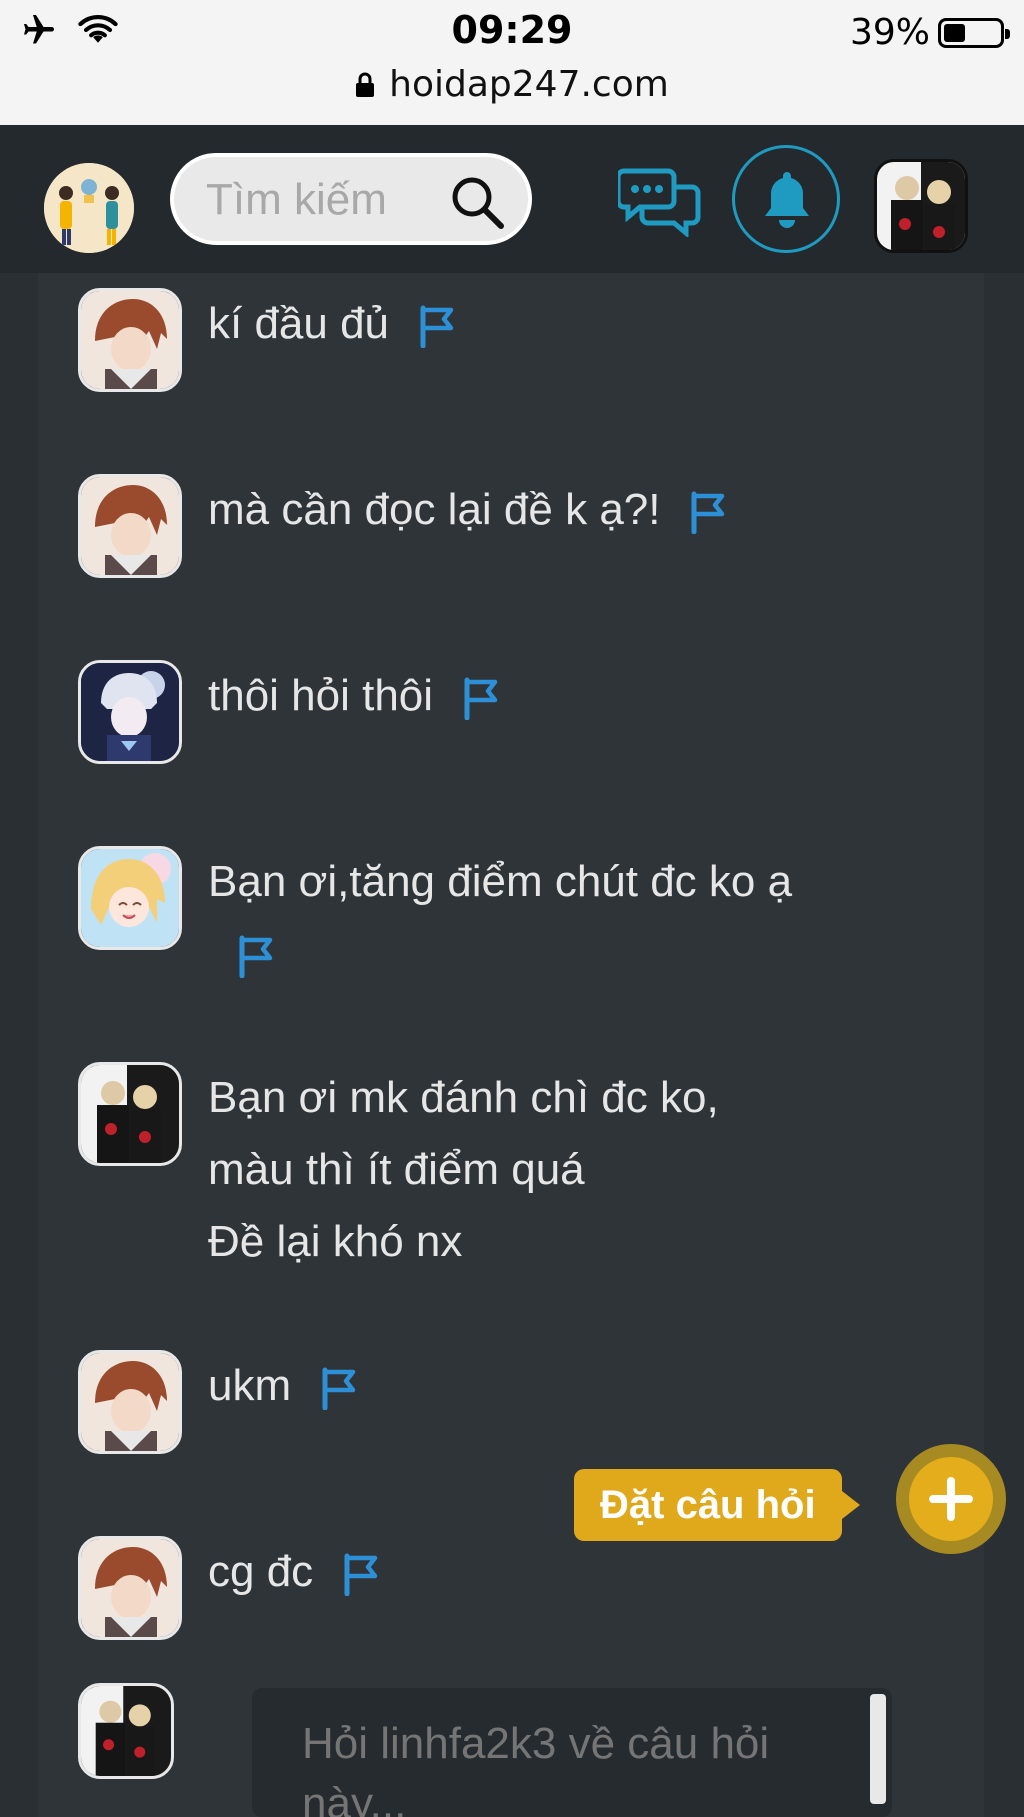 The width and height of the screenshot is (1024, 1817). What do you see at coordinates (974, 32) in the screenshot?
I see `battery-icon` at bounding box center [974, 32].